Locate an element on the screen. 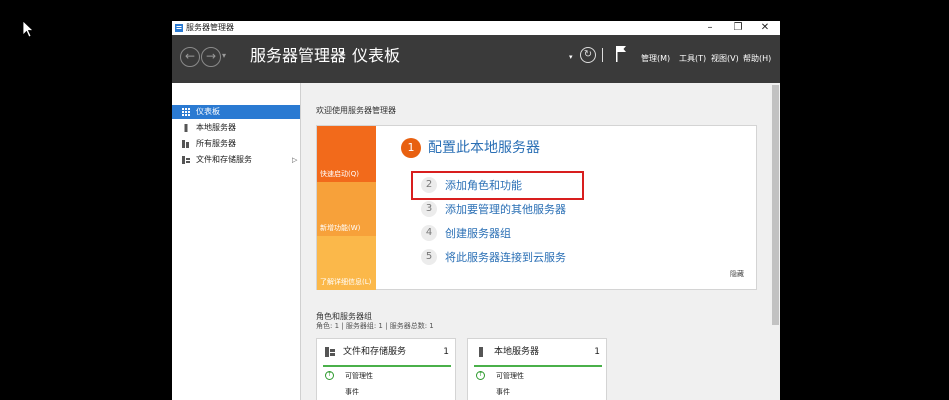 This screenshot has height=400, width=949. refresh-dropdown-icon: ▾ is located at coordinates (571, 57).